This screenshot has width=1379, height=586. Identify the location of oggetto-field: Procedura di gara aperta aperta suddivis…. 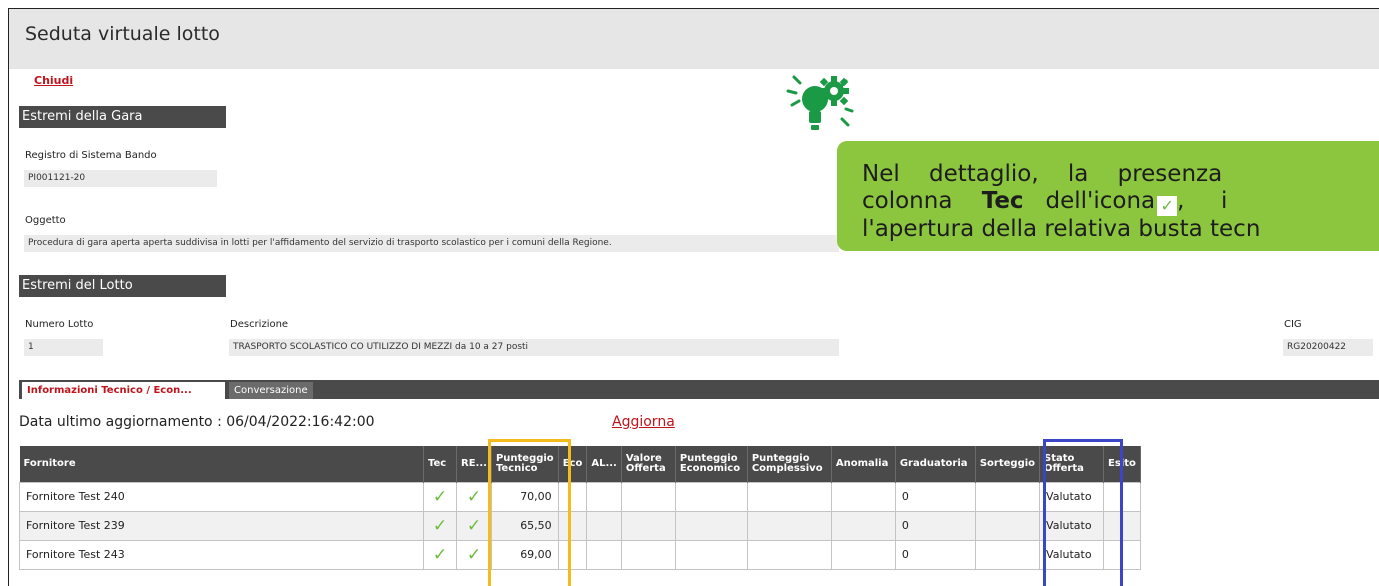
(431, 243).